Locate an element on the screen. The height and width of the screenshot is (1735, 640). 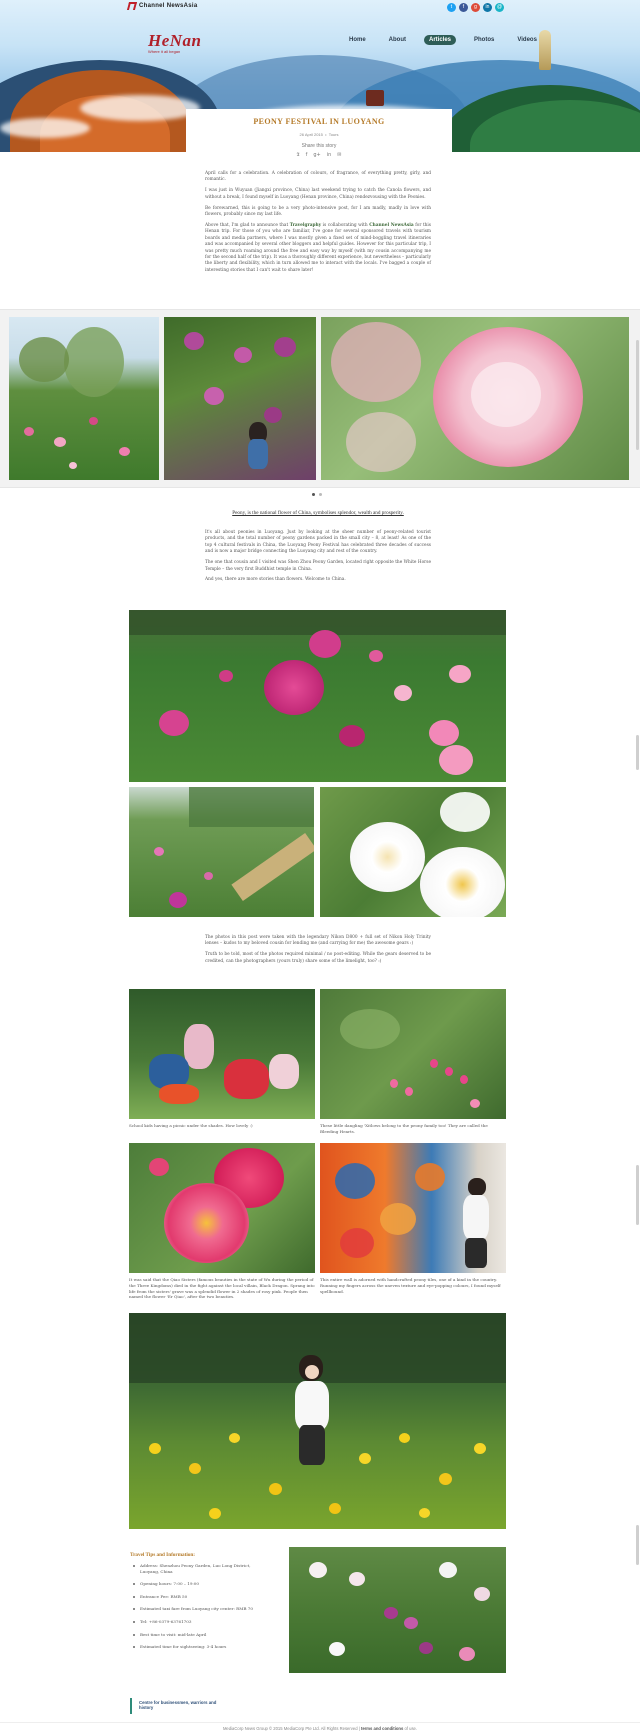
twitter-icon: 𝕿 is located at coordinates (298, 155).